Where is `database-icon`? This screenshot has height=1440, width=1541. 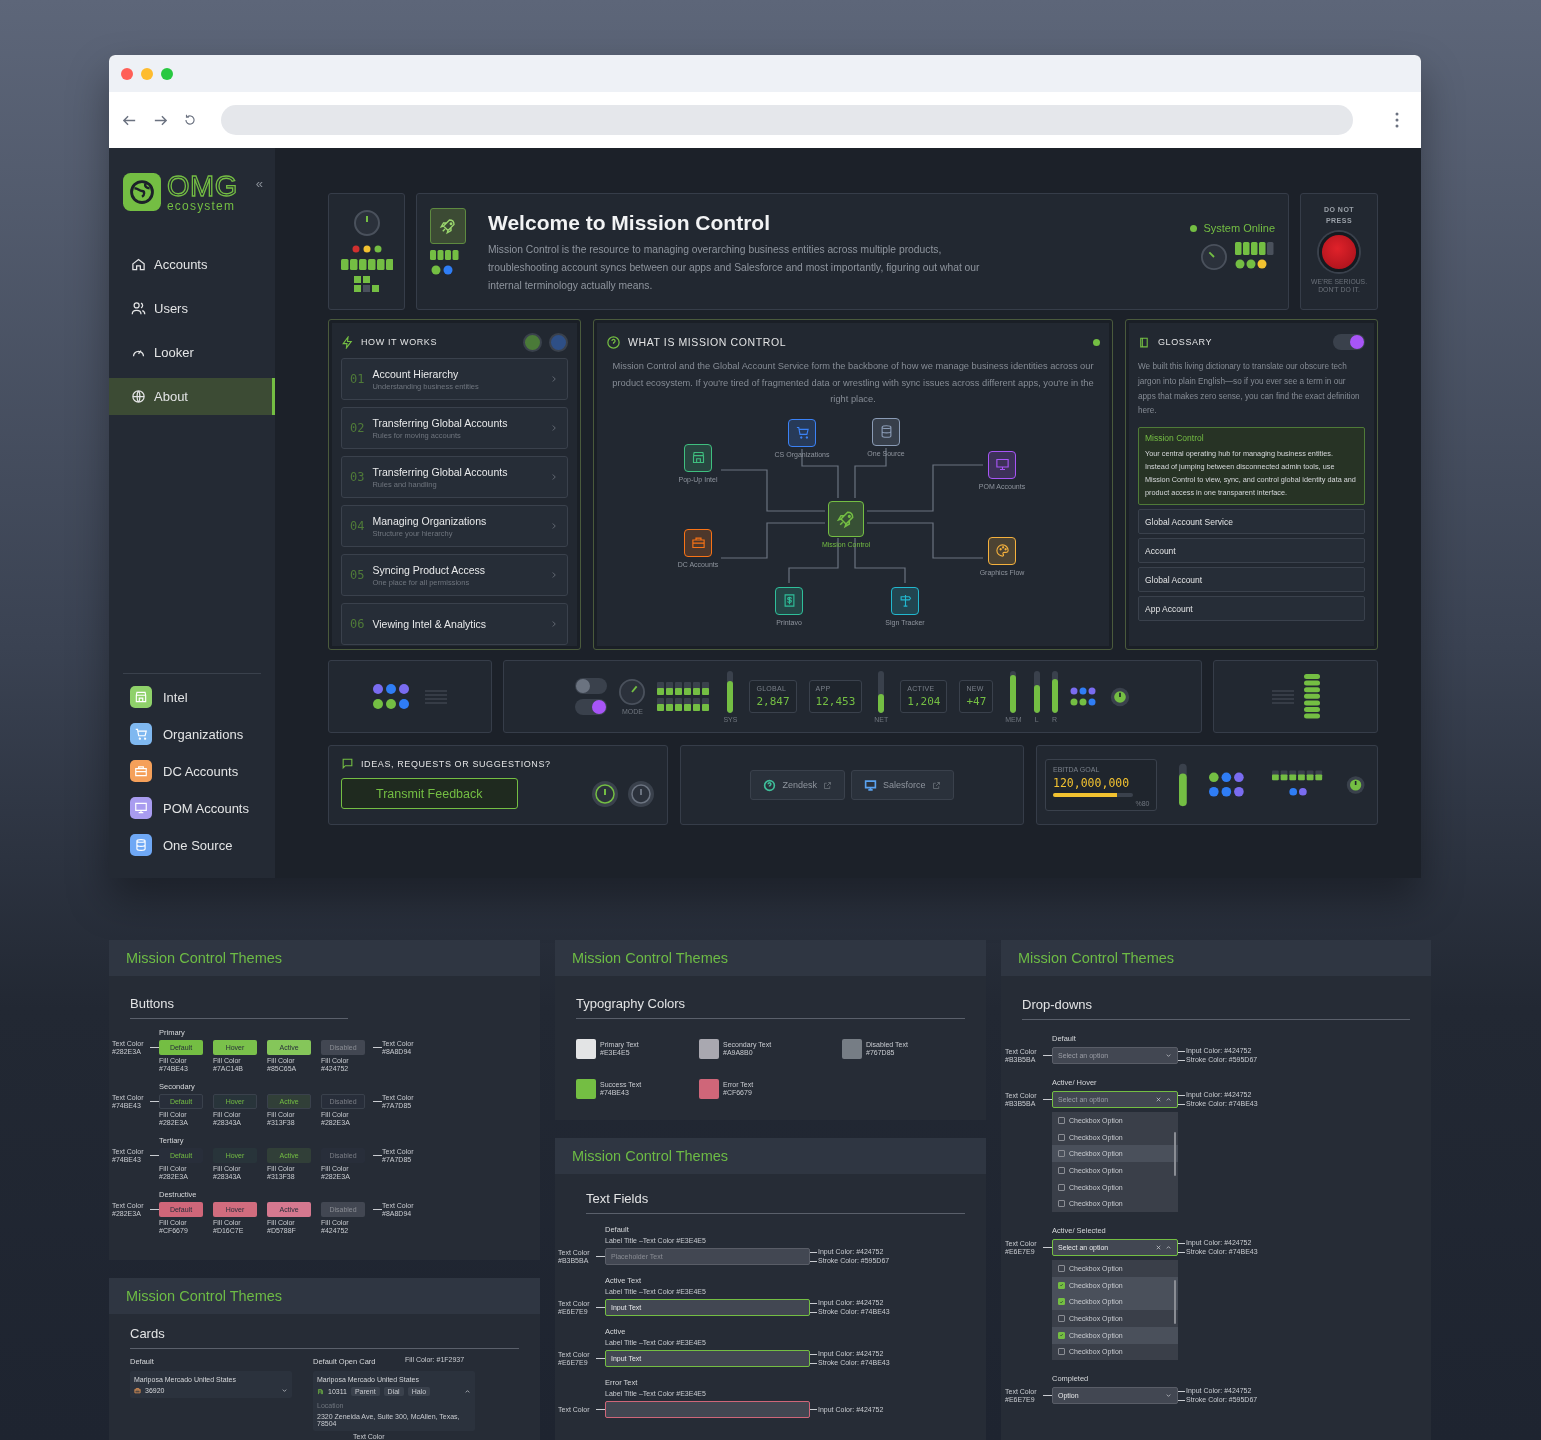 database-icon is located at coordinates (886, 431).